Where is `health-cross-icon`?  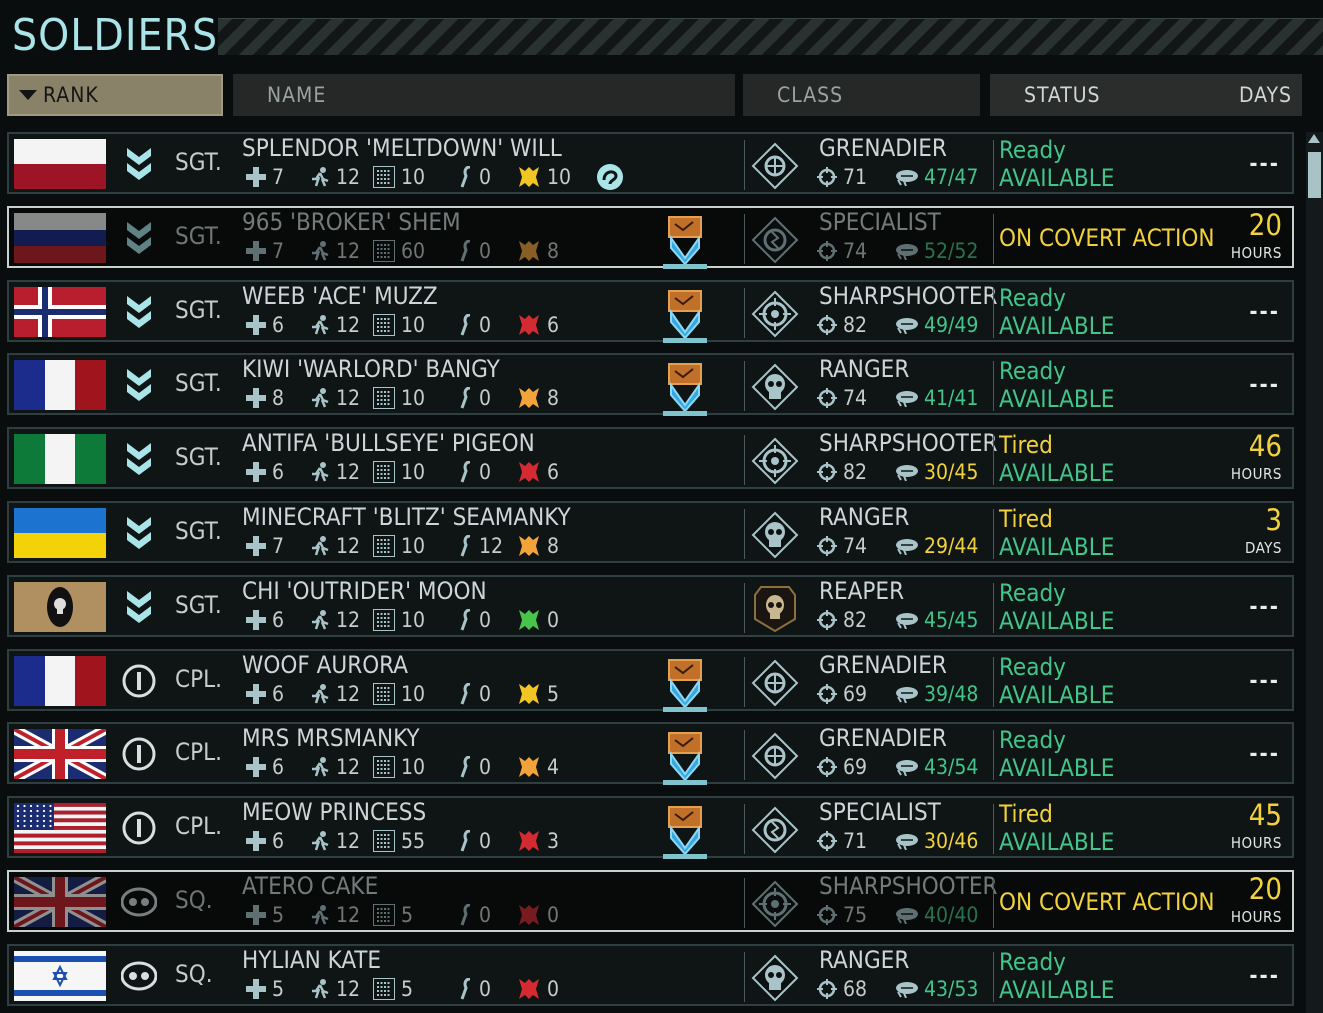
health-cross-icon is located at coordinates (256, 546).